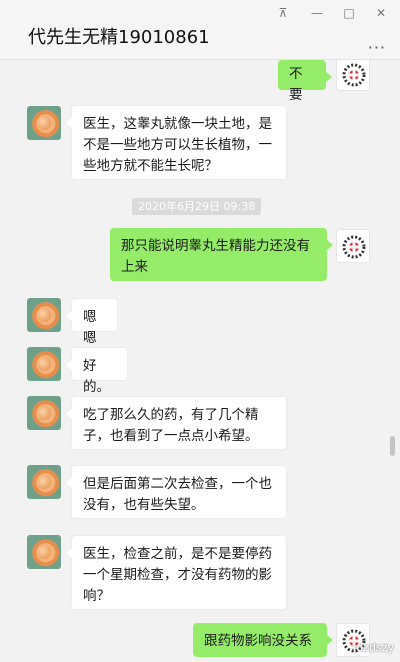 The image size is (400, 662). Describe the element at coordinates (381, 13) in the screenshot. I see `close-icon: ✕` at that location.